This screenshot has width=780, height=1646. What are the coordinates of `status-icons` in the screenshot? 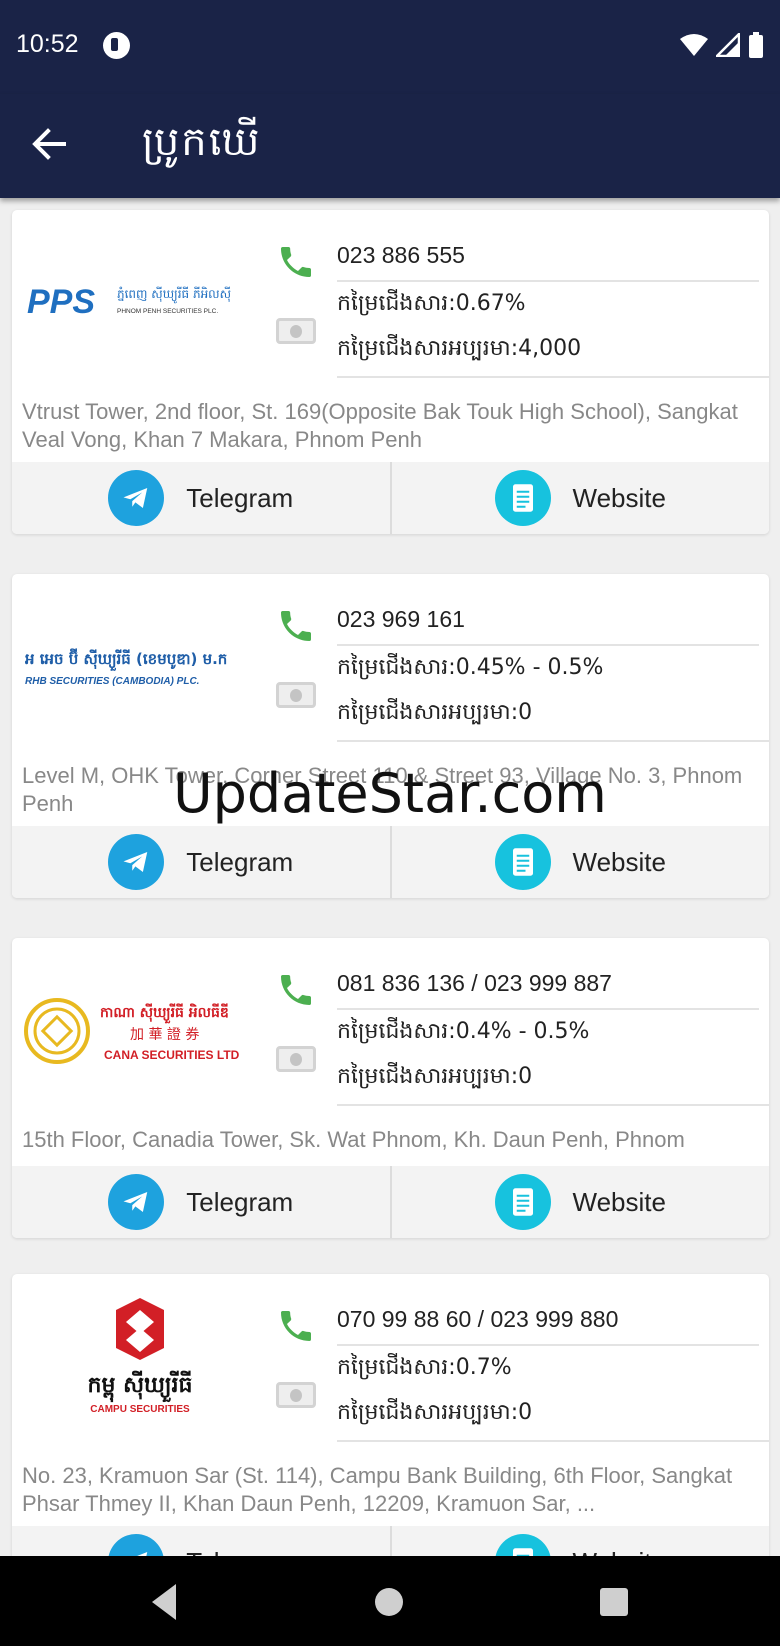 It's located at (722, 45).